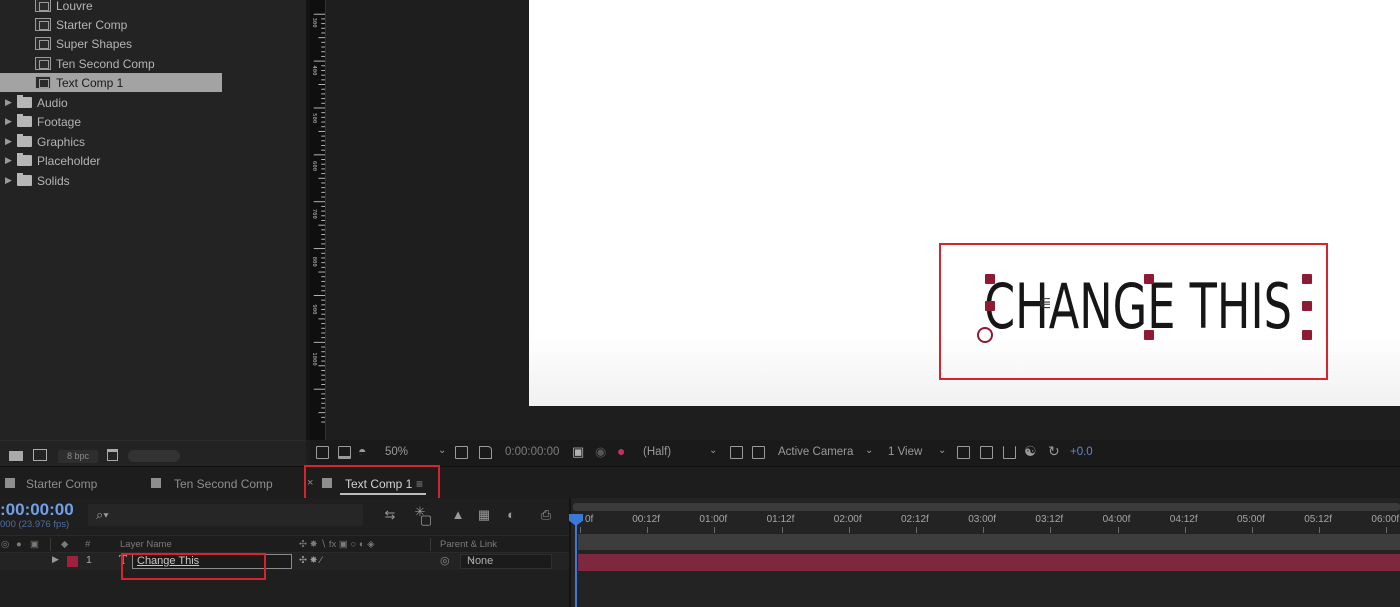  Describe the element at coordinates (484, 514) in the screenshot. I see `frame-blending-icon: ▦` at that location.